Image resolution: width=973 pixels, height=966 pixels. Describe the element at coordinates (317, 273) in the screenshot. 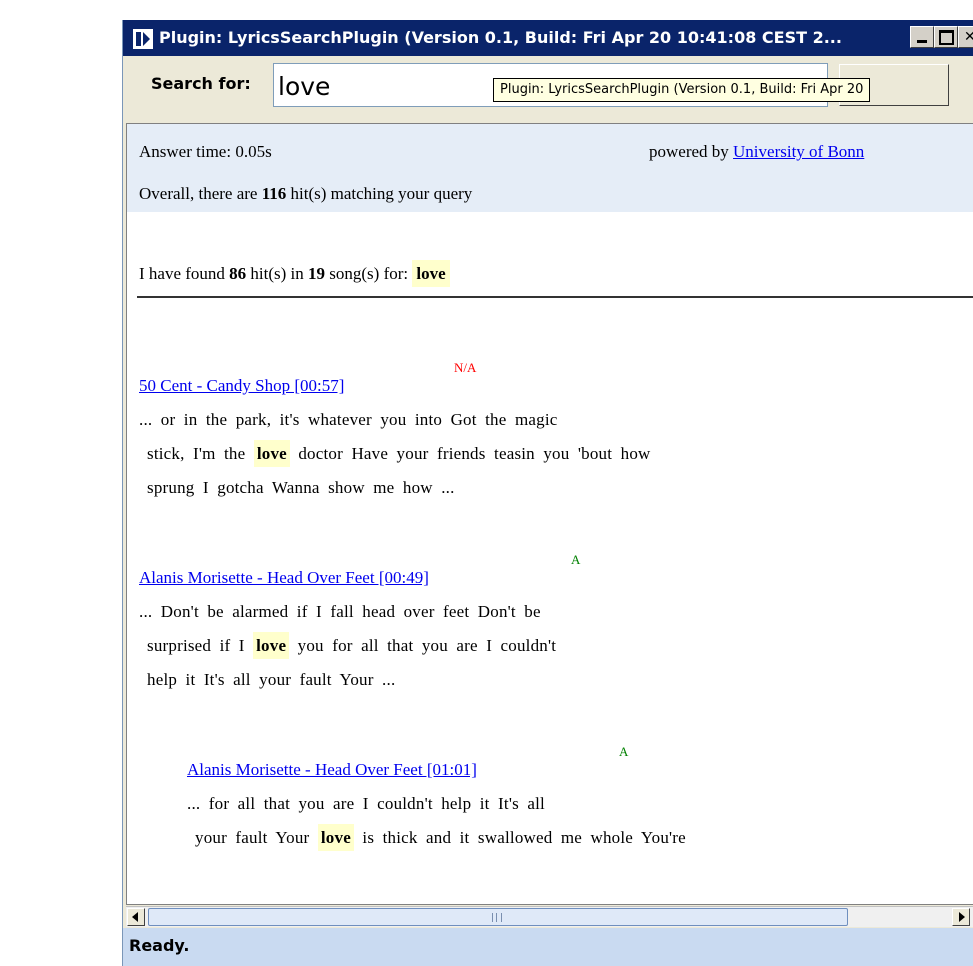

I see `found-songs: 19` at that location.